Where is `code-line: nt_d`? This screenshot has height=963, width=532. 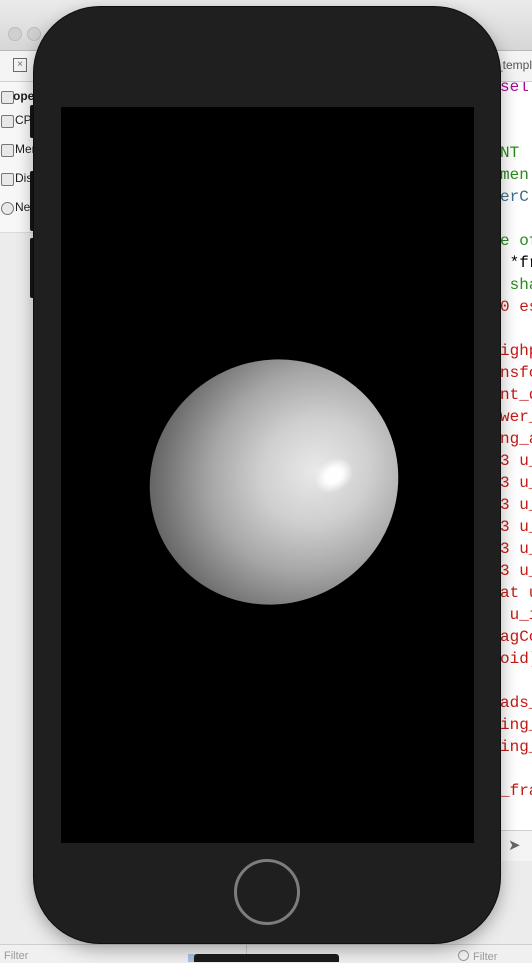 code-line: nt_d is located at coordinates (516, 395).